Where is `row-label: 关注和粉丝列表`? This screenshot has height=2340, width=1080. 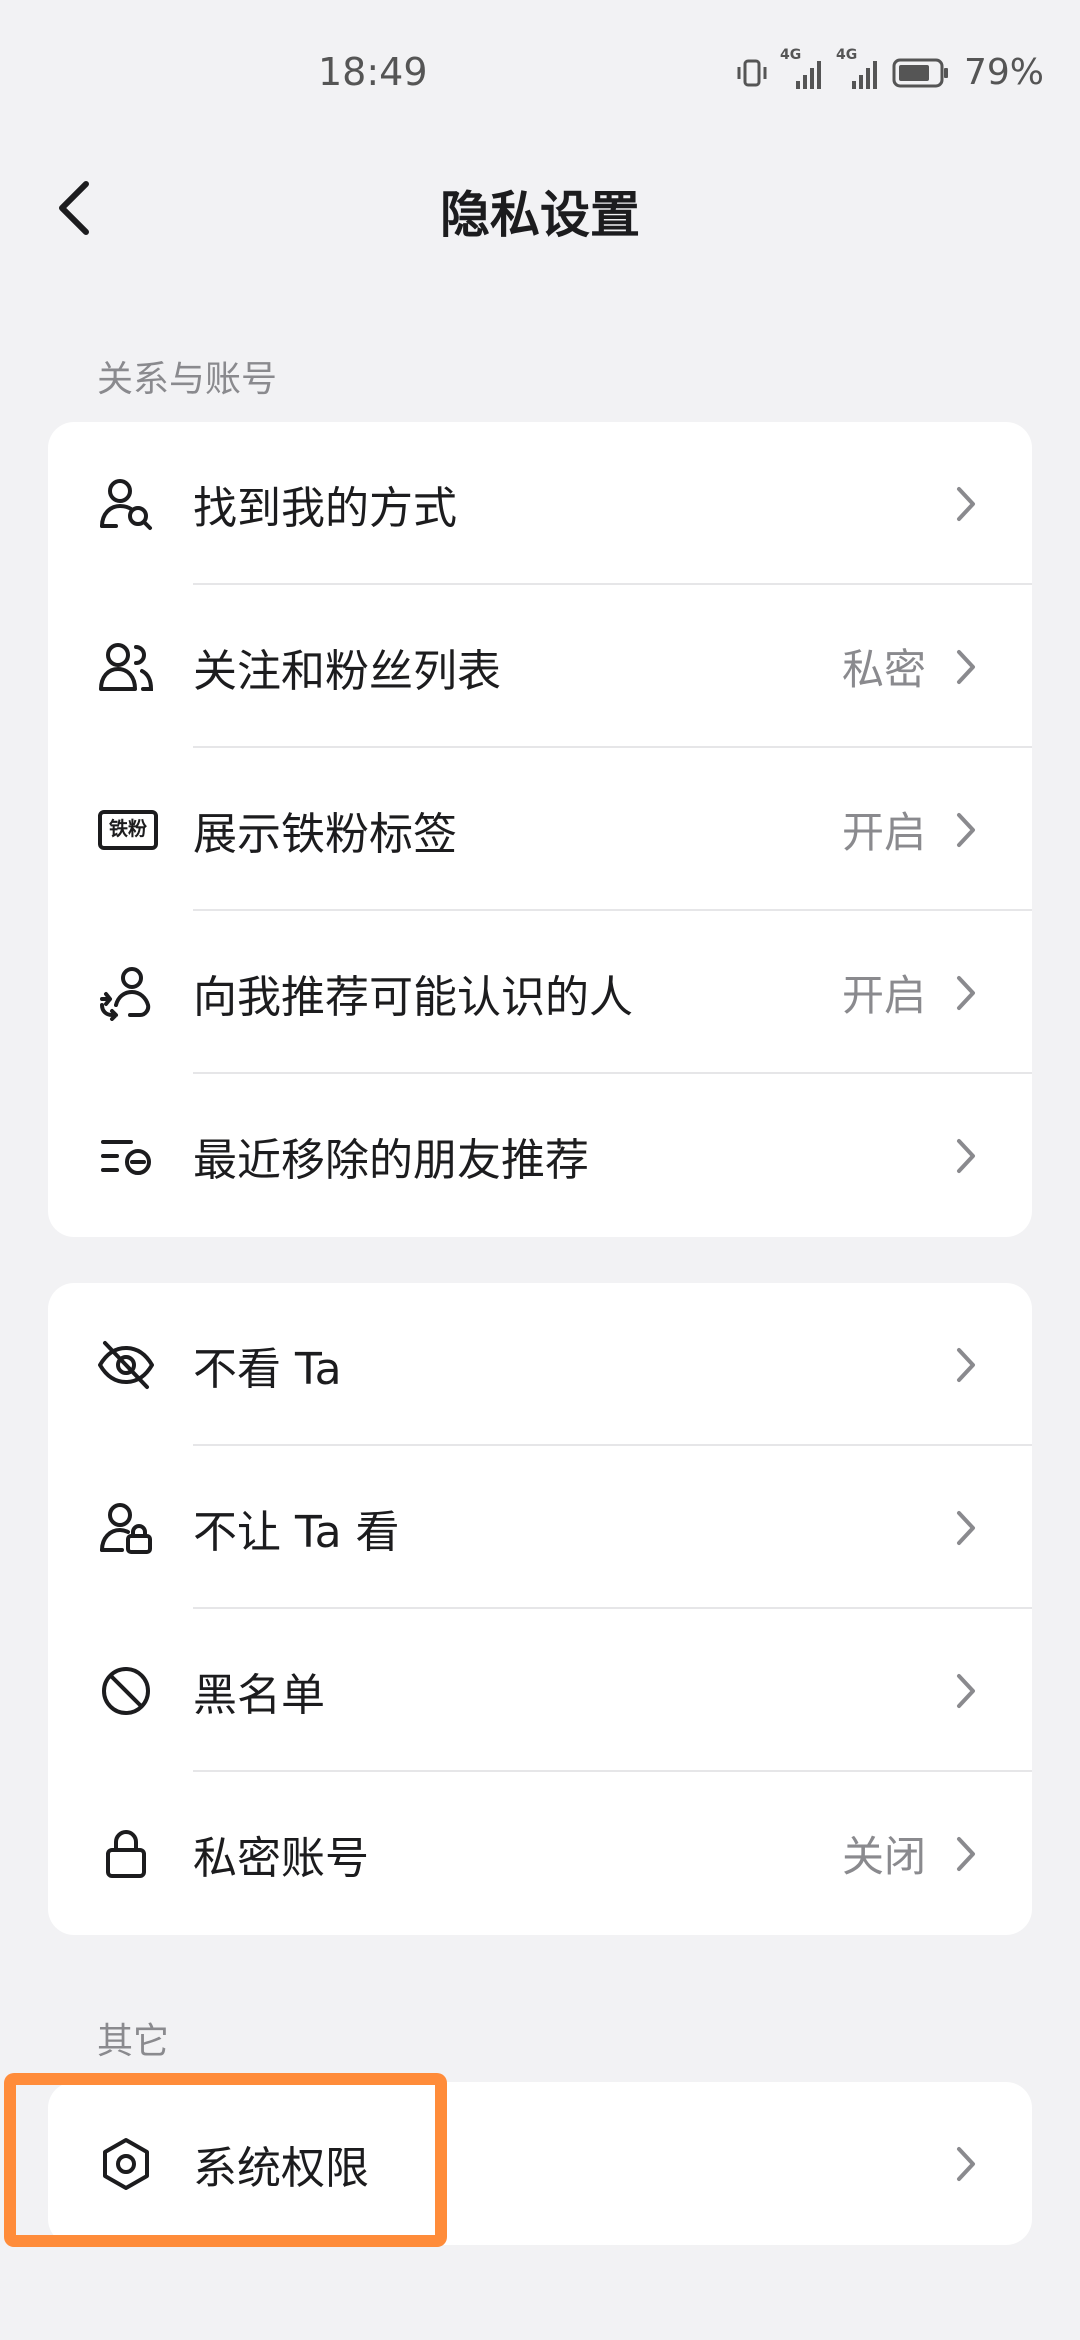 row-label: 关注和粉丝列表 is located at coordinates (347, 671).